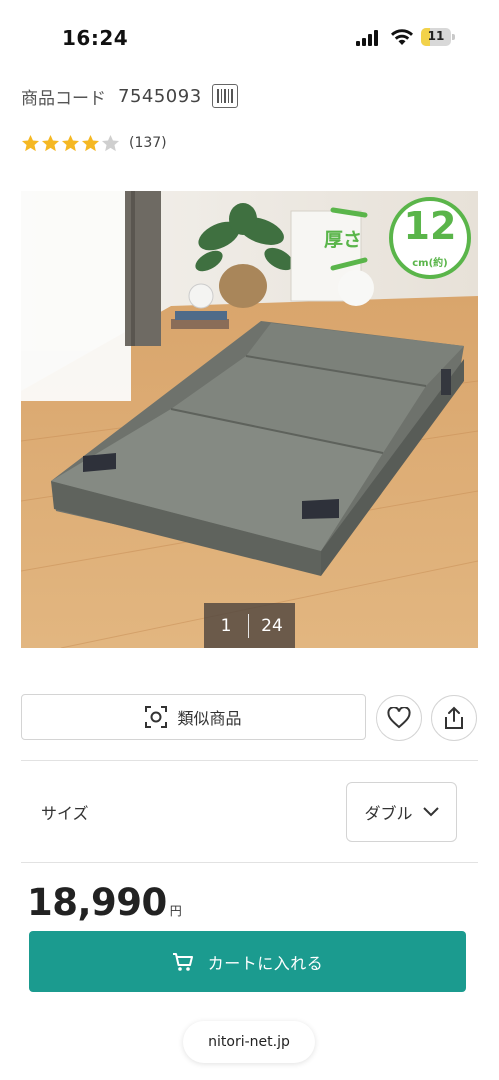 This screenshot has height=1080, width=499. Describe the element at coordinates (249, 625) in the screenshot. I see `image-counter: 1 24` at that location.